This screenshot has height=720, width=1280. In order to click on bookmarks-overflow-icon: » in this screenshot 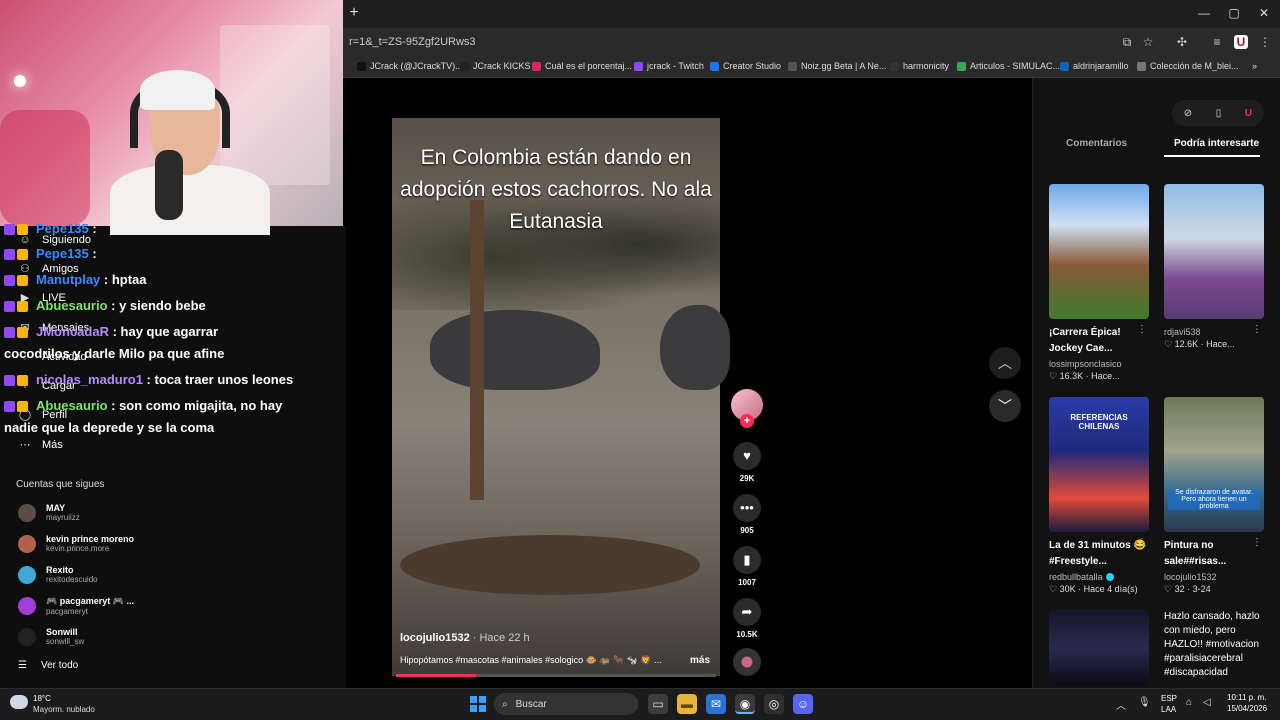, I will do `click(1254, 66)`.